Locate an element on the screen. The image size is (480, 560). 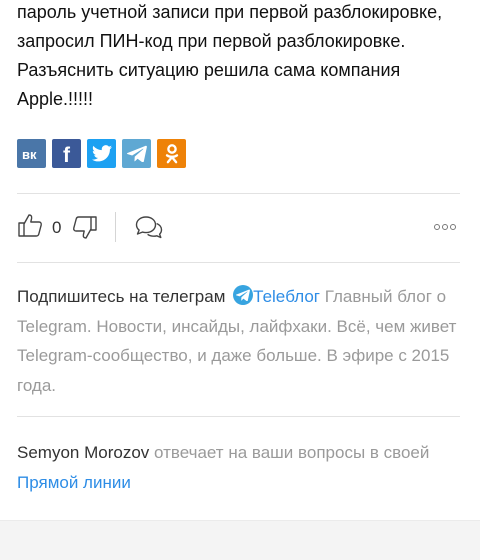
share-buttons: вк f is located at coordinates (101, 153).